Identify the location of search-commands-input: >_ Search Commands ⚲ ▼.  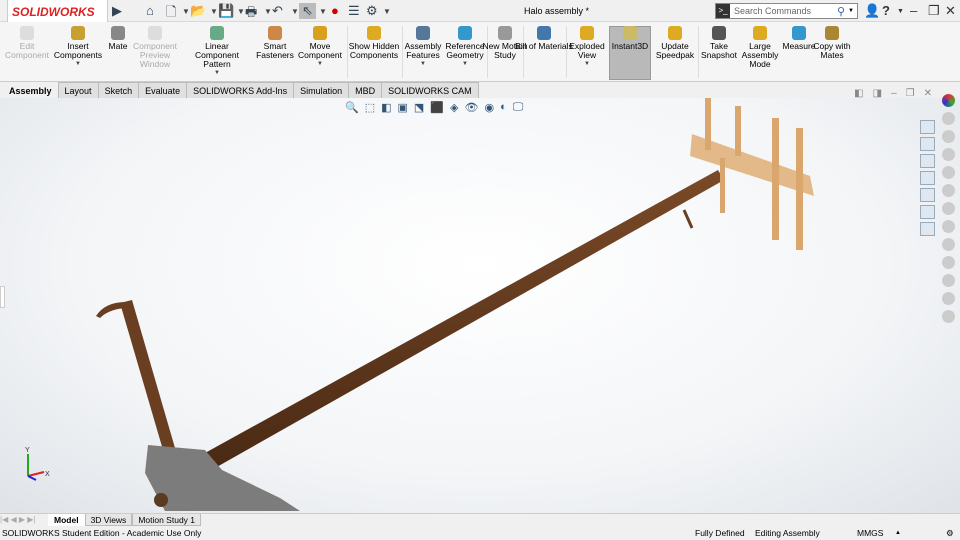
(786, 11).